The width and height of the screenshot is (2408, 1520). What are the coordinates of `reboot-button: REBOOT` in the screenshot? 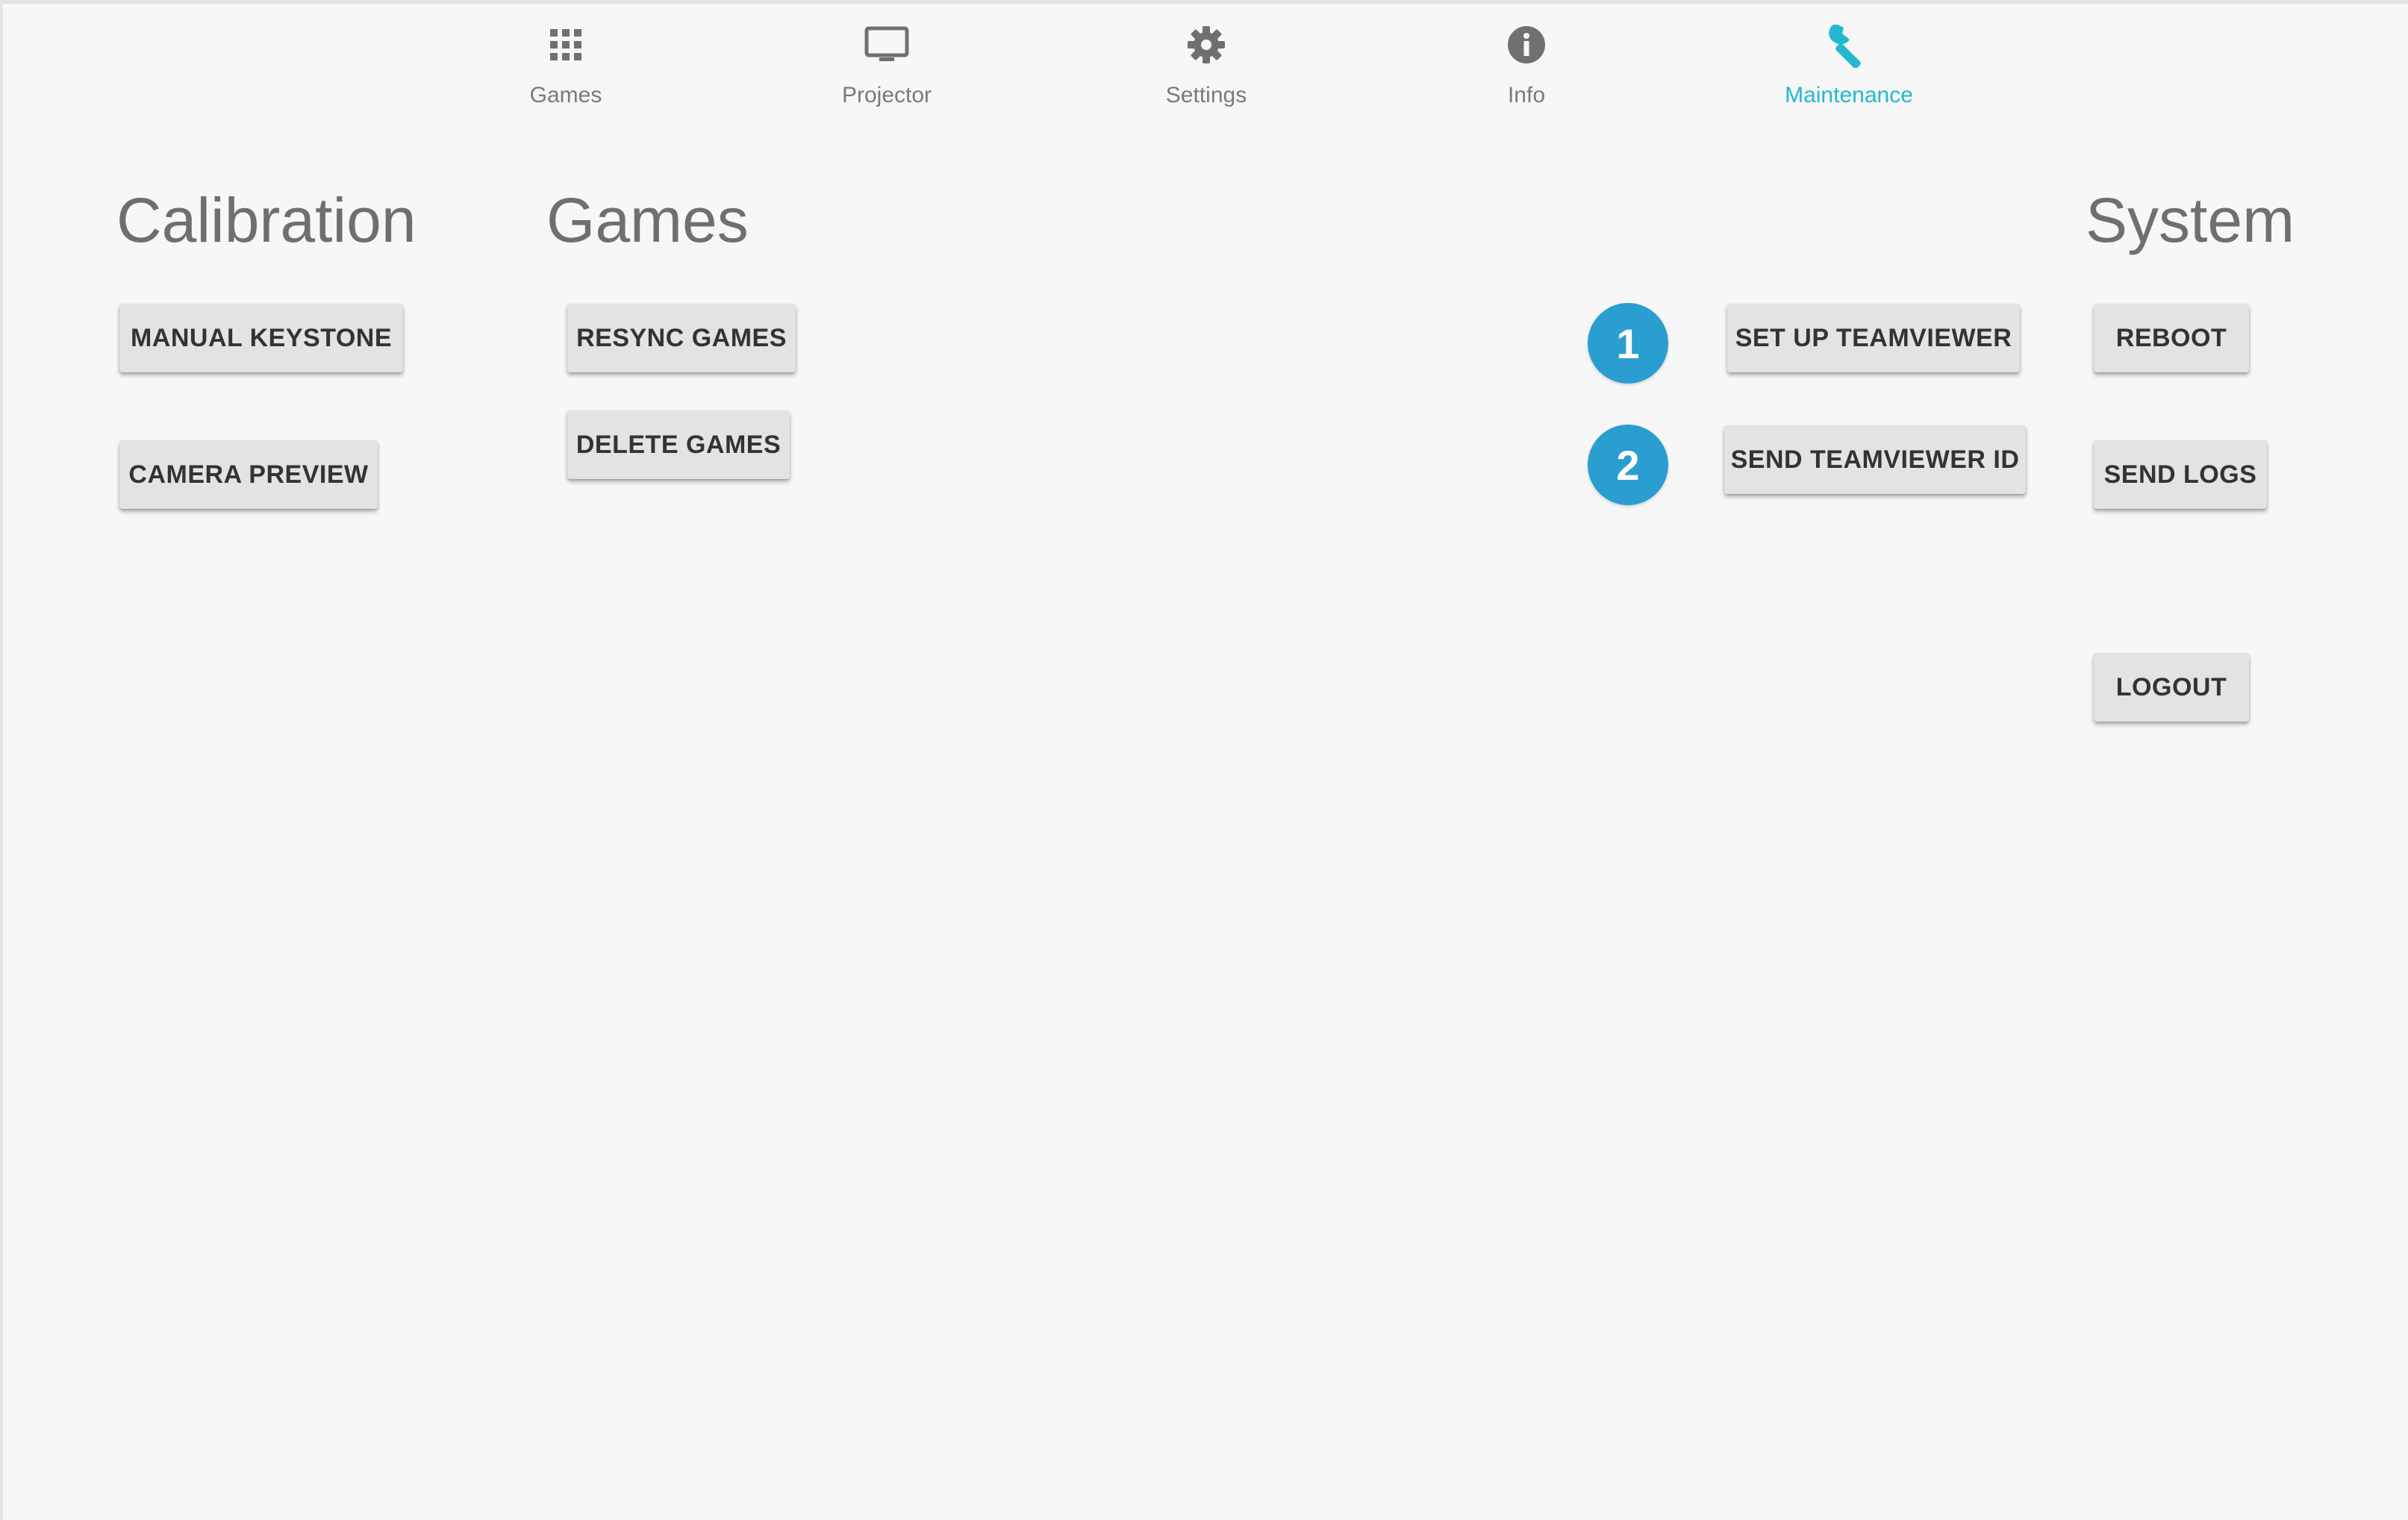 It's located at (2171, 338).